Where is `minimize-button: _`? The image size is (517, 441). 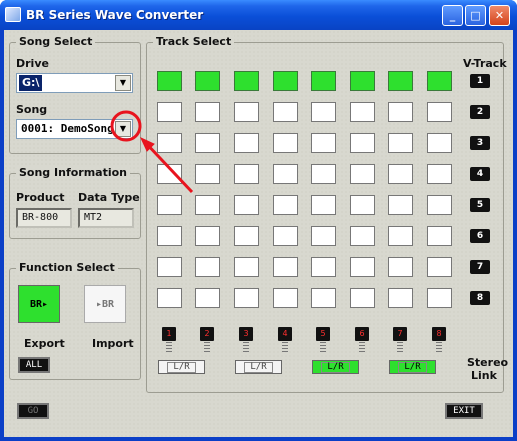
minimize-button: _ is located at coordinates (452, 15).